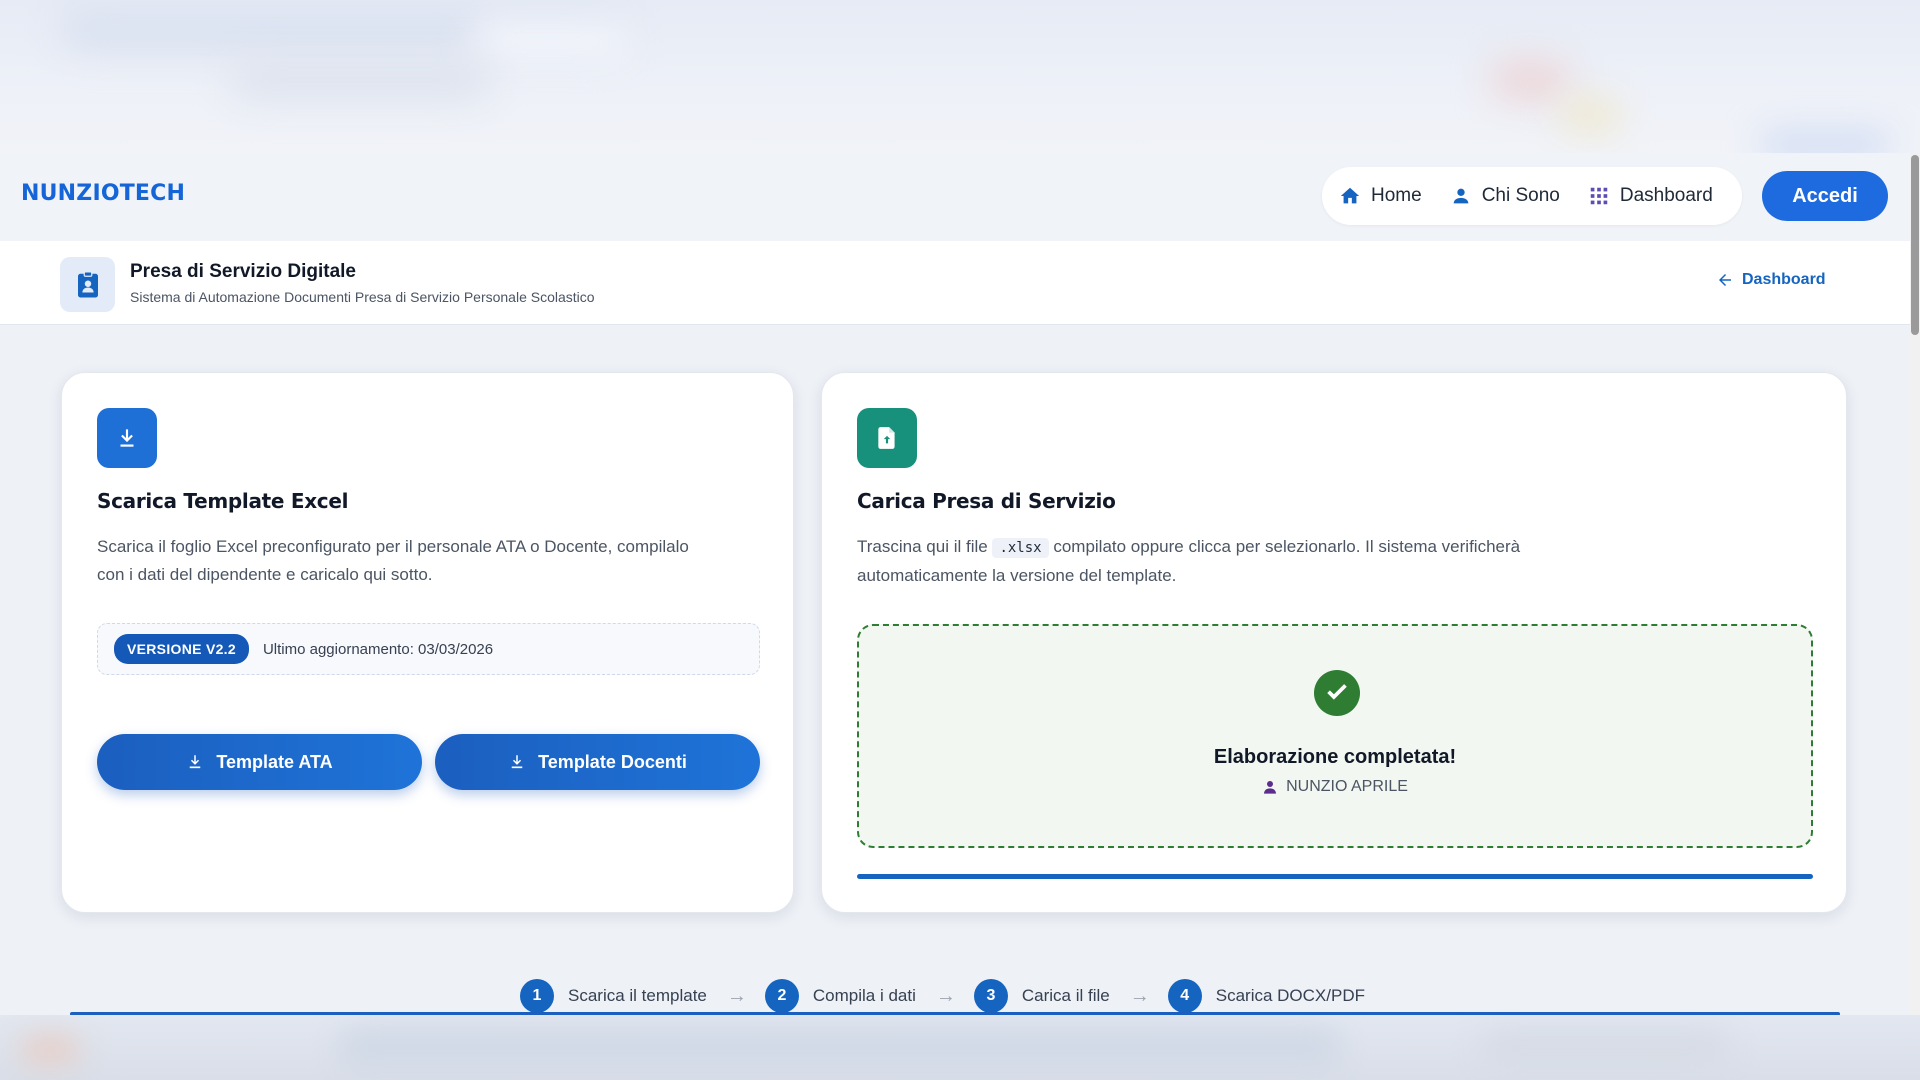 The height and width of the screenshot is (1080, 1920). What do you see at coordinates (1290, 995) in the screenshot?
I see `step-label: Scarica DOCX/PDF` at bounding box center [1290, 995].